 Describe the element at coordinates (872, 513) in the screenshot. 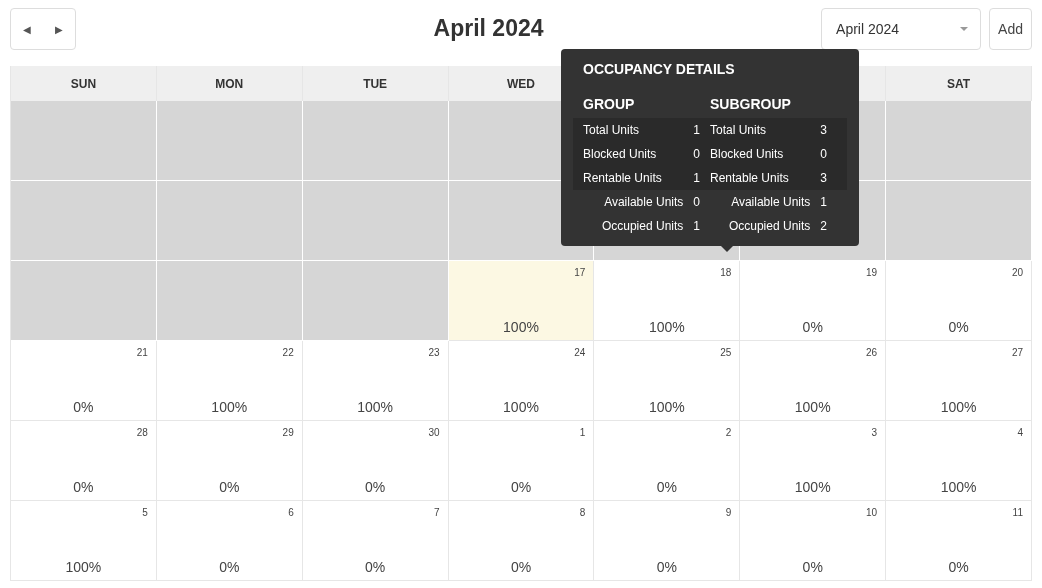

I see `day-number: 10` at that location.